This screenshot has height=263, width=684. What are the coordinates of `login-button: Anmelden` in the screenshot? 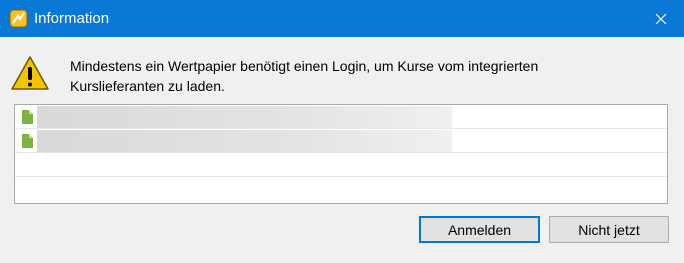 It's located at (479, 229).